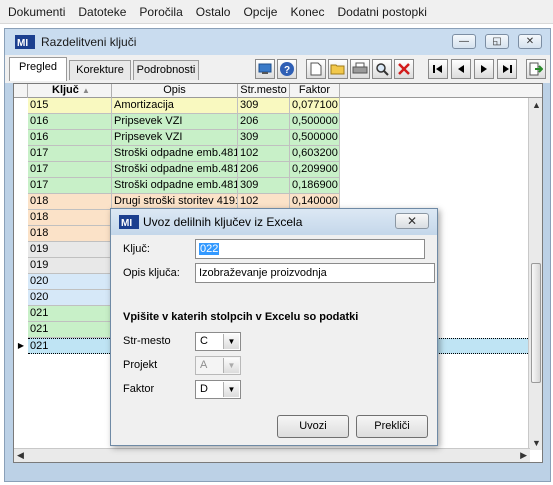 The image size is (553, 485). I want to click on last-record-icon, so click(507, 69).